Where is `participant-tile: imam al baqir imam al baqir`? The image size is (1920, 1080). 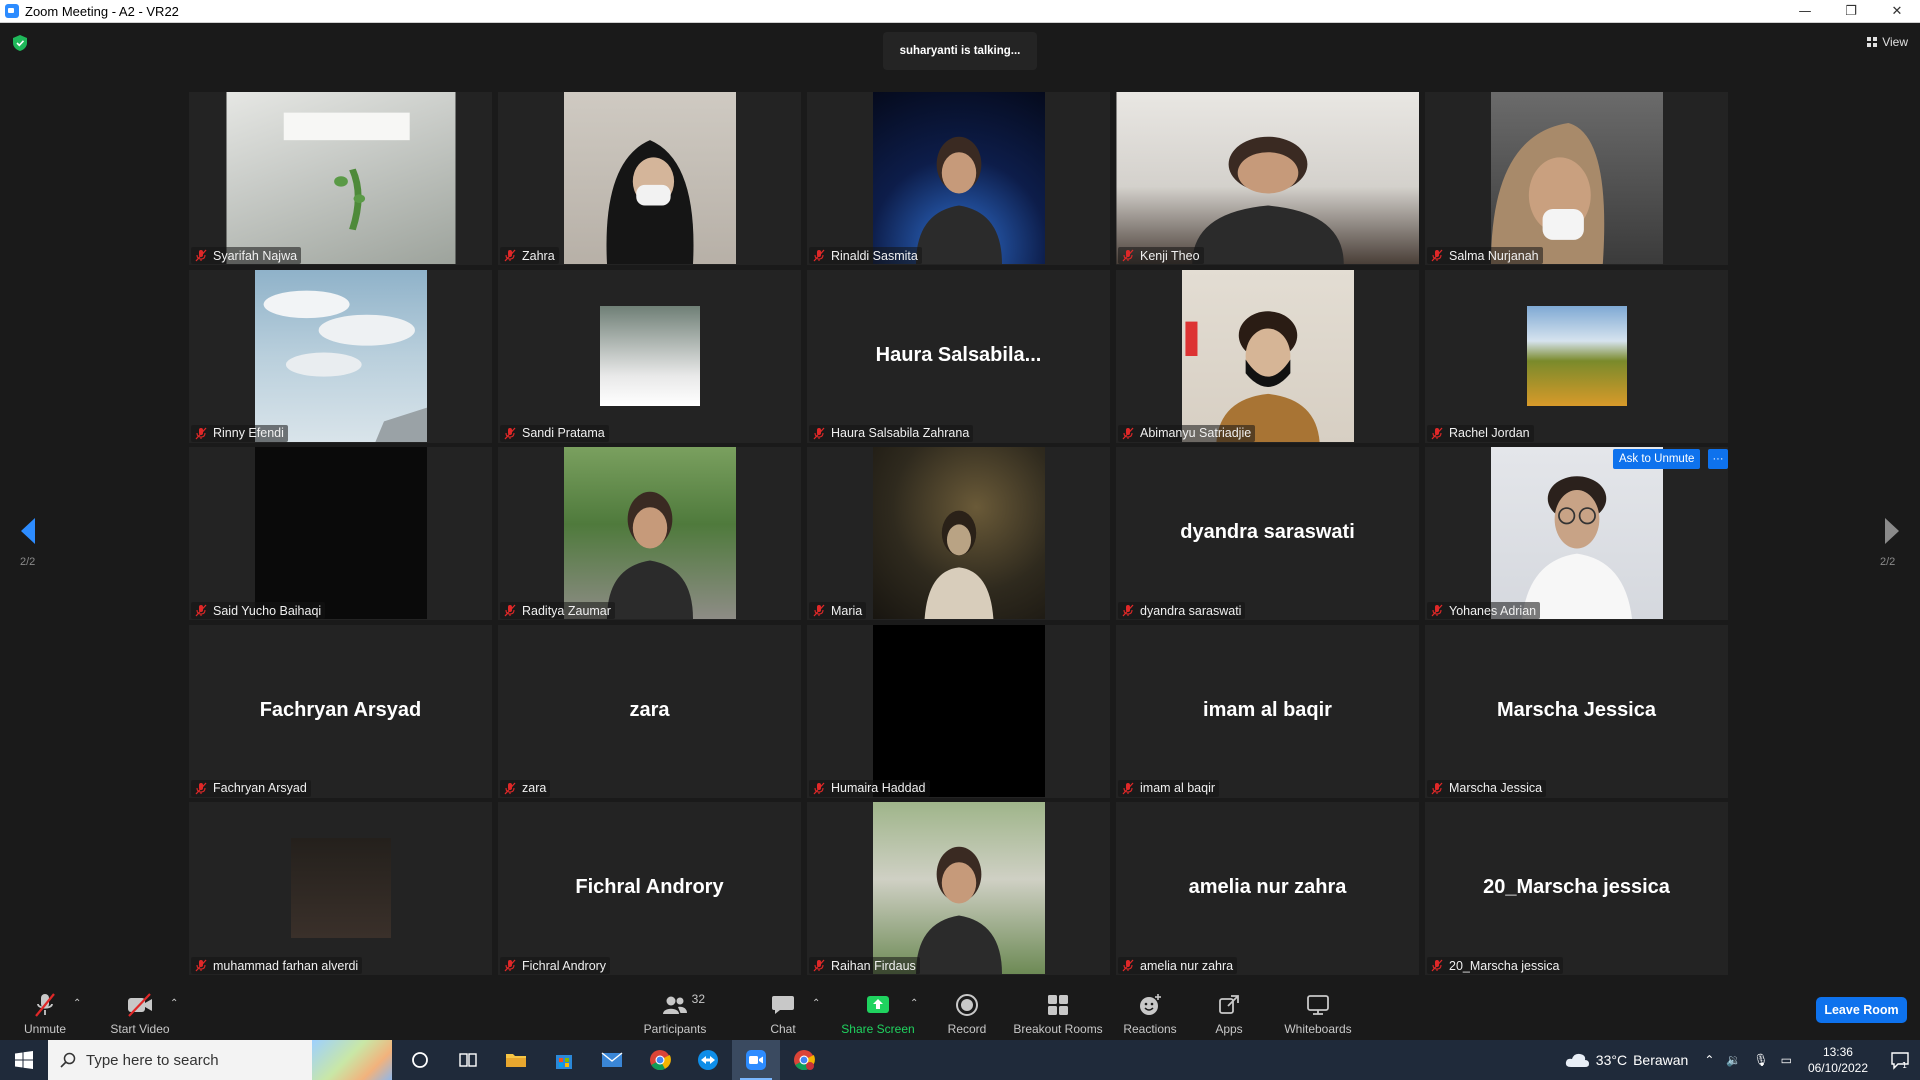
participant-tile: imam al baqir imam al baqir is located at coordinates (1267, 711).